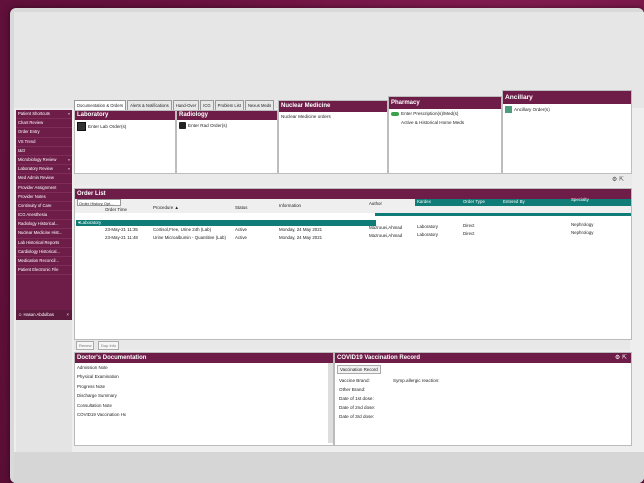 The height and width of the screenshot is (483, 644). Describe the element at coordinates (125, 115) in the screenshot. I see `laboratory-title: Laboratory` at that location.